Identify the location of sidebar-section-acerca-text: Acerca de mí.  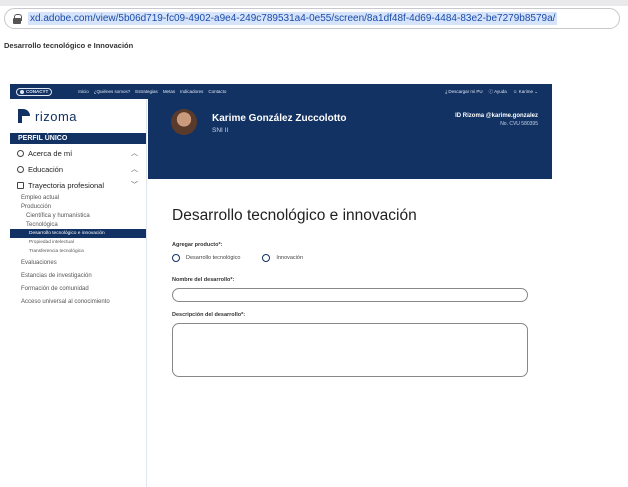
(50, 153).